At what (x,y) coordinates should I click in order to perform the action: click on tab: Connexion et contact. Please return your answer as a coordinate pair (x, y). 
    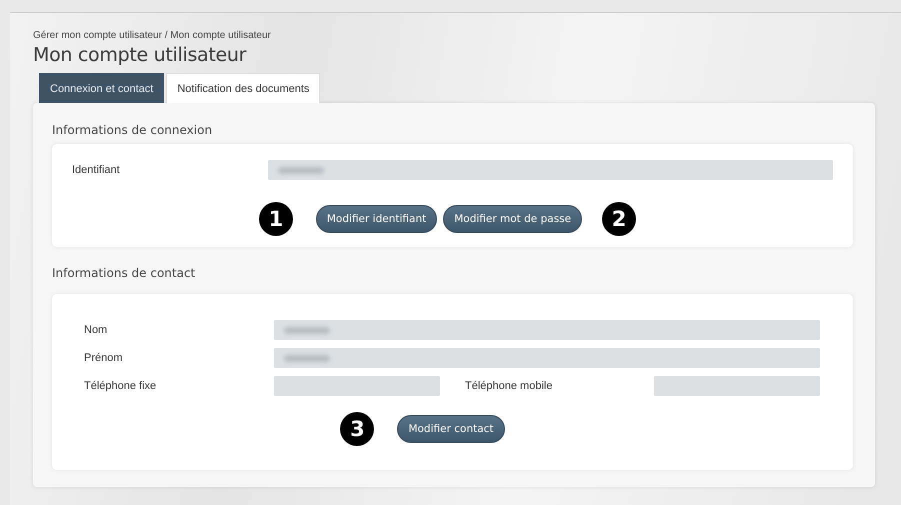
    Looking at the image, I should click on (101, 88).